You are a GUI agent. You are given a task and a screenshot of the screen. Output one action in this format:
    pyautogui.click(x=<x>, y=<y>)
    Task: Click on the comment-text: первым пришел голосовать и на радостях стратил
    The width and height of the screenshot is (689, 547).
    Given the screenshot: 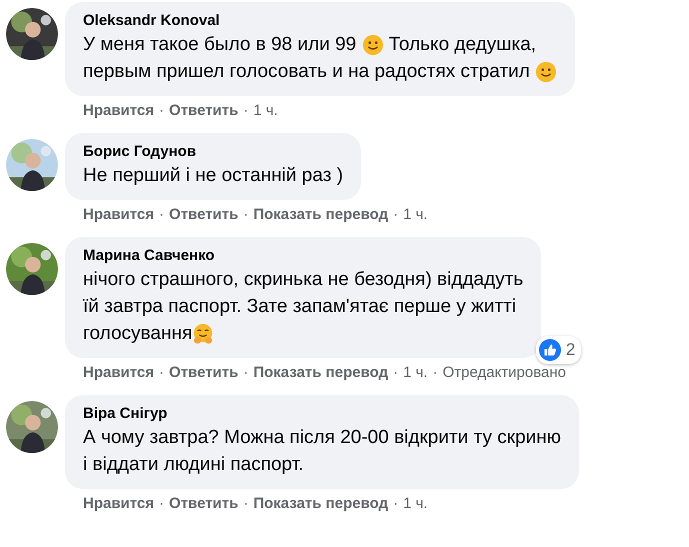 What is the action you would take?
    pyautogui.click(x=307, y=72)
    